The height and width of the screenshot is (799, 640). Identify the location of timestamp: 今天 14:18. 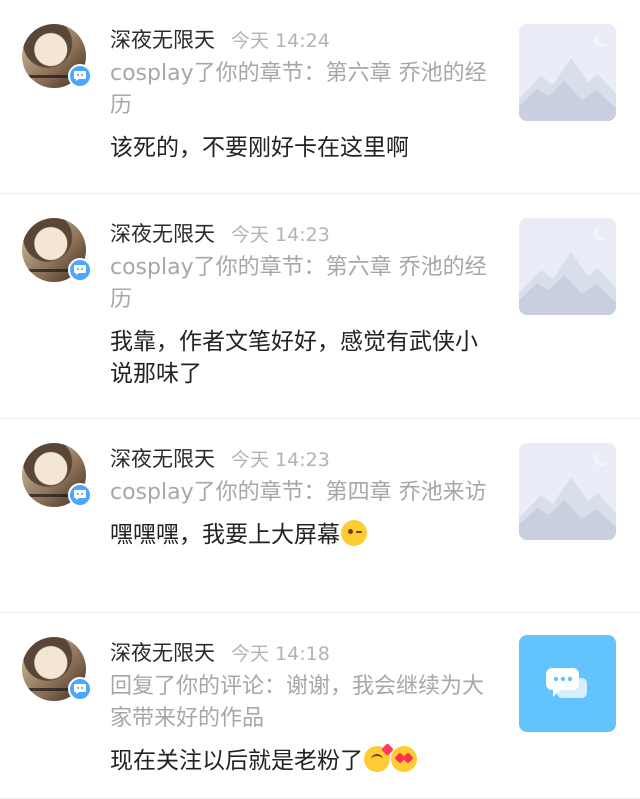
(280, 654).